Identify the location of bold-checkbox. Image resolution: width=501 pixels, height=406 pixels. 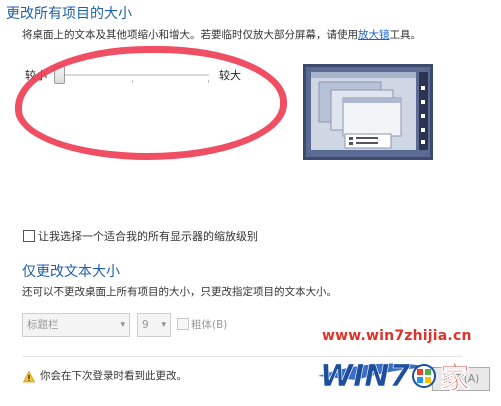
(183, 324).